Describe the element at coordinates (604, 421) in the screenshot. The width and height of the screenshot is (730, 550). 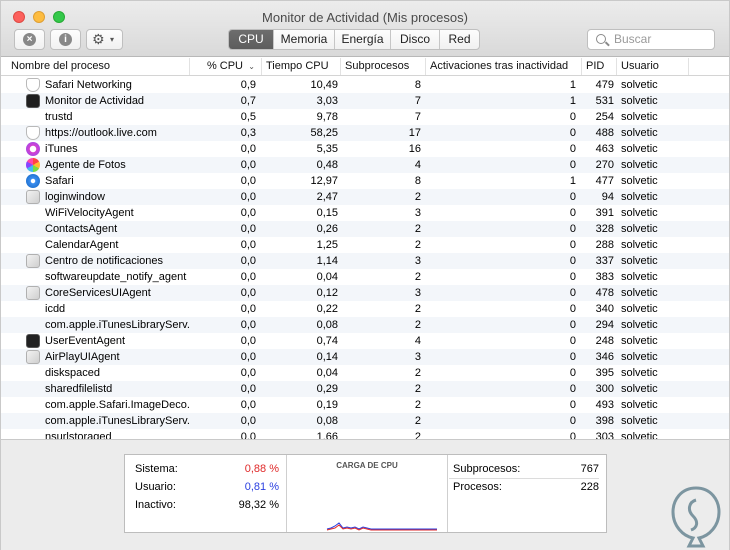
I see `pid-cell: 398` at that location.